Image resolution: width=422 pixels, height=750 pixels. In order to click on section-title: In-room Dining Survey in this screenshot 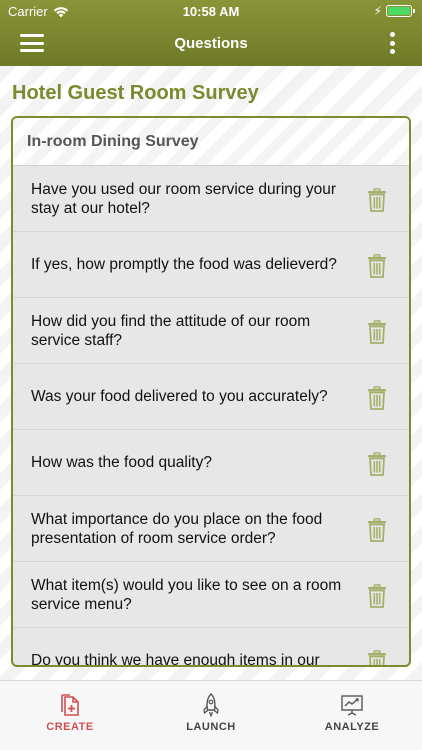, I will do `click(211, 142)`.